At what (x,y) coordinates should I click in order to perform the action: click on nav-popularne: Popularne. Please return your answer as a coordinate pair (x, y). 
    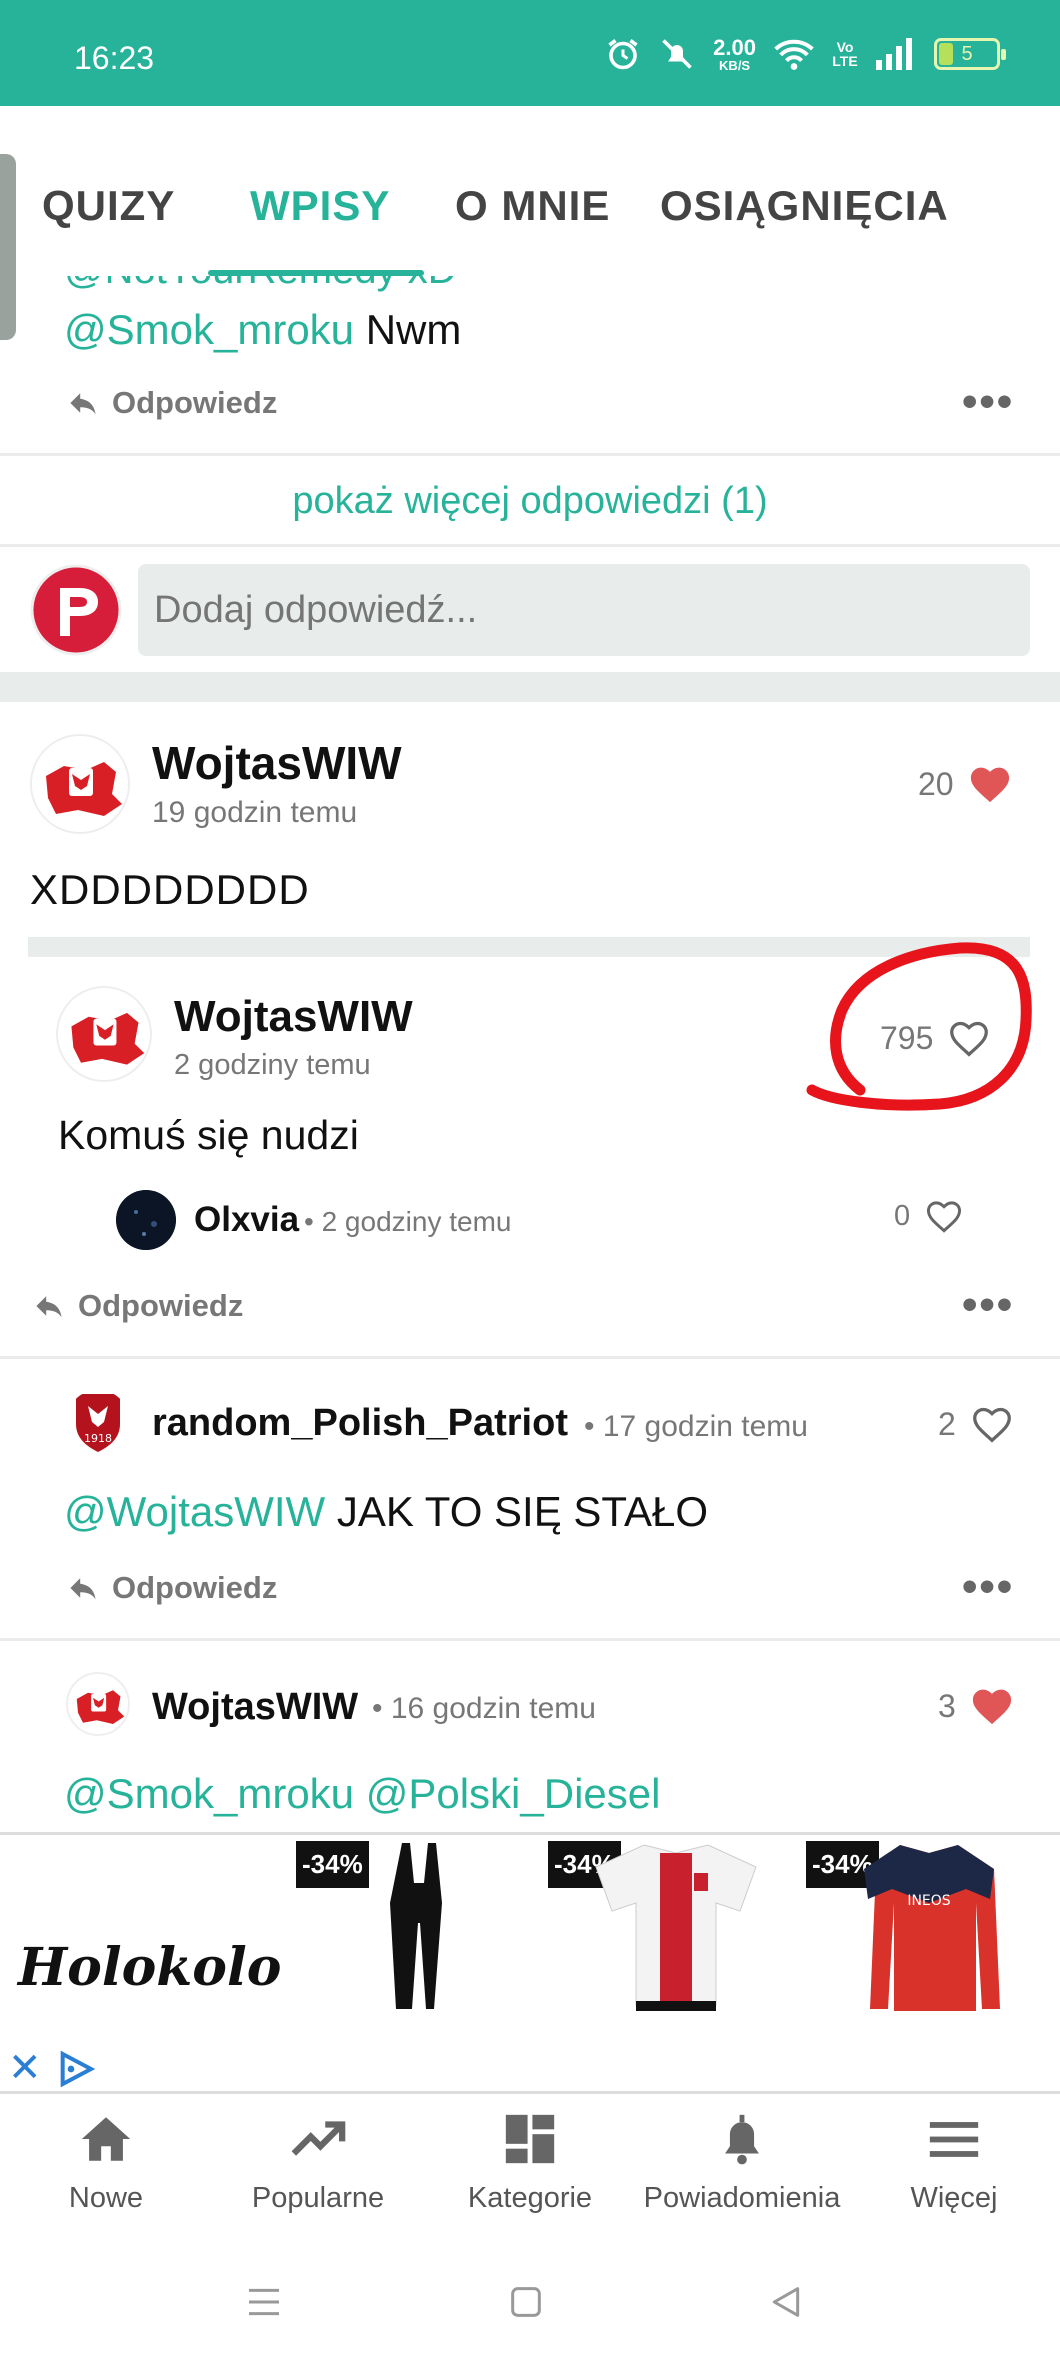
    Looking at the image, I should click on (318, 2162).